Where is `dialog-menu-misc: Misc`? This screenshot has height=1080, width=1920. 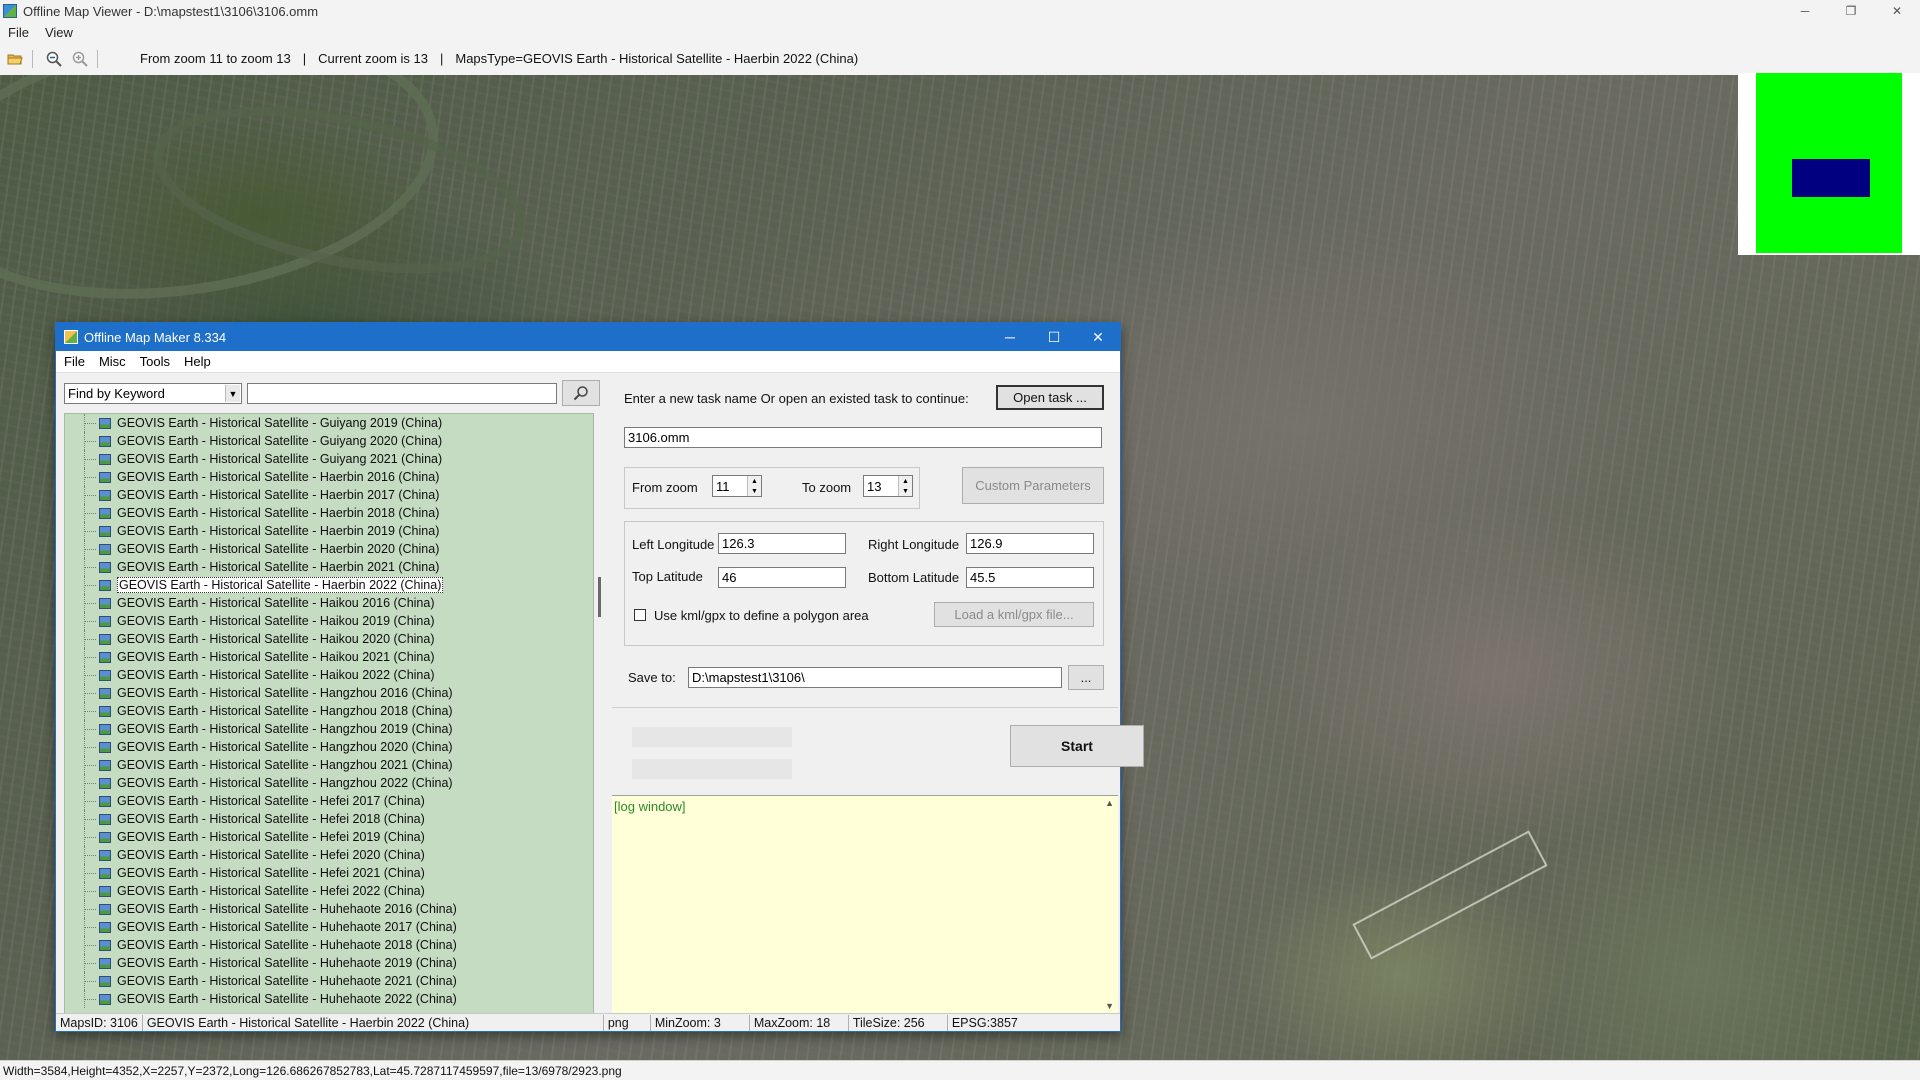 dialog-menu-misc: Misc is located at coordinates (111, 361).